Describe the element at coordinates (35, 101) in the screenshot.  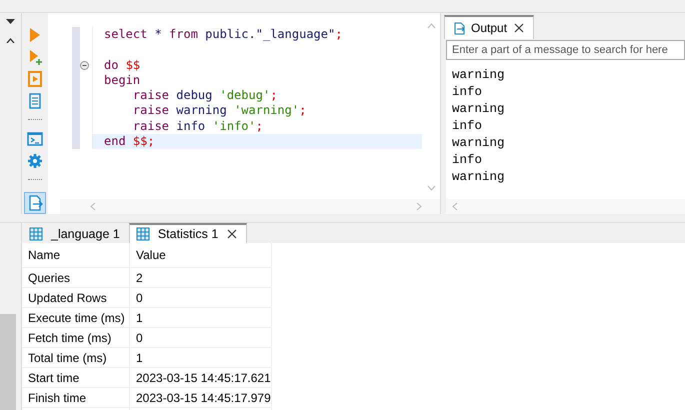
I see `document-icon` at that location.